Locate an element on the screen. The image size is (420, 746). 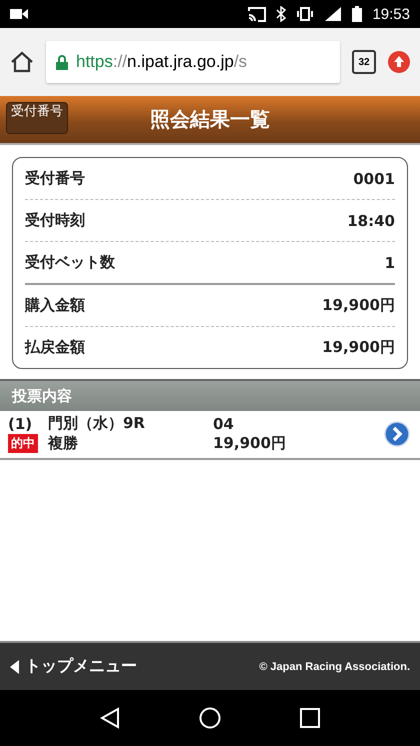
field-label: 払戻金額 is located at coordinates (55, 347).